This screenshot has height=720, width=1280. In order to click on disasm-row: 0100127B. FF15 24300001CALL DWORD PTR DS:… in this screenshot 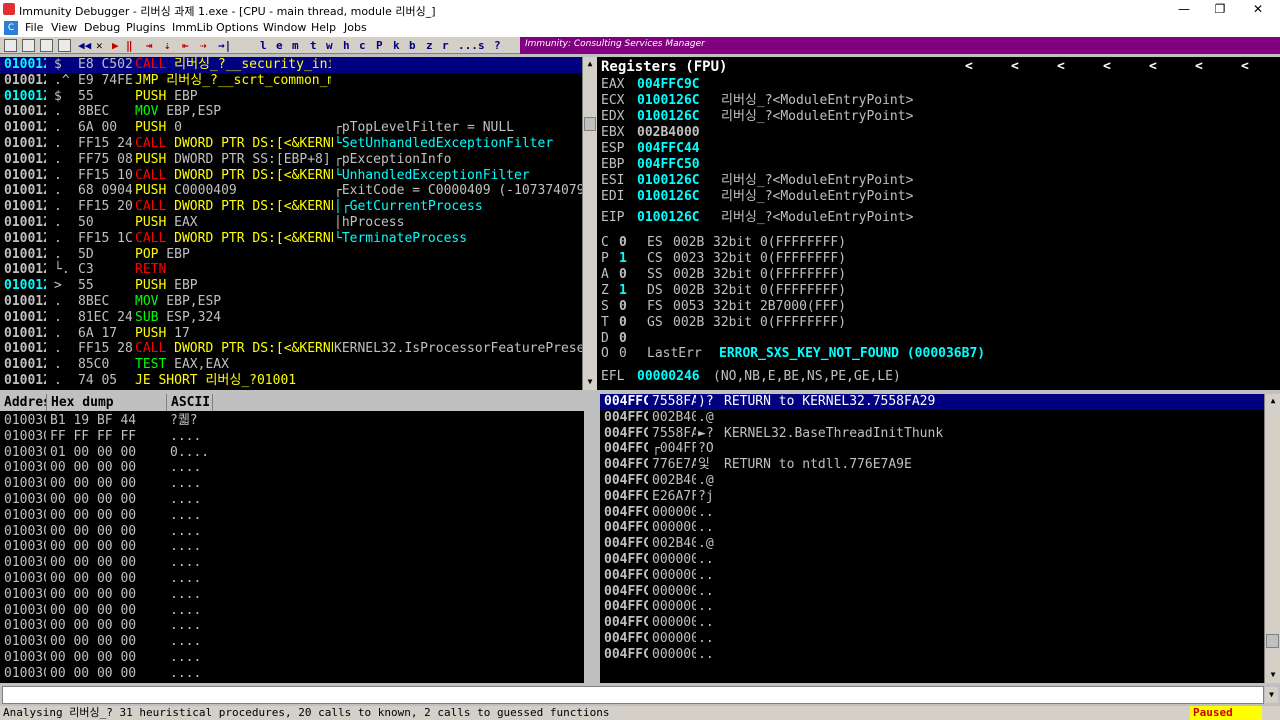, I will do `click(291, 144)`.